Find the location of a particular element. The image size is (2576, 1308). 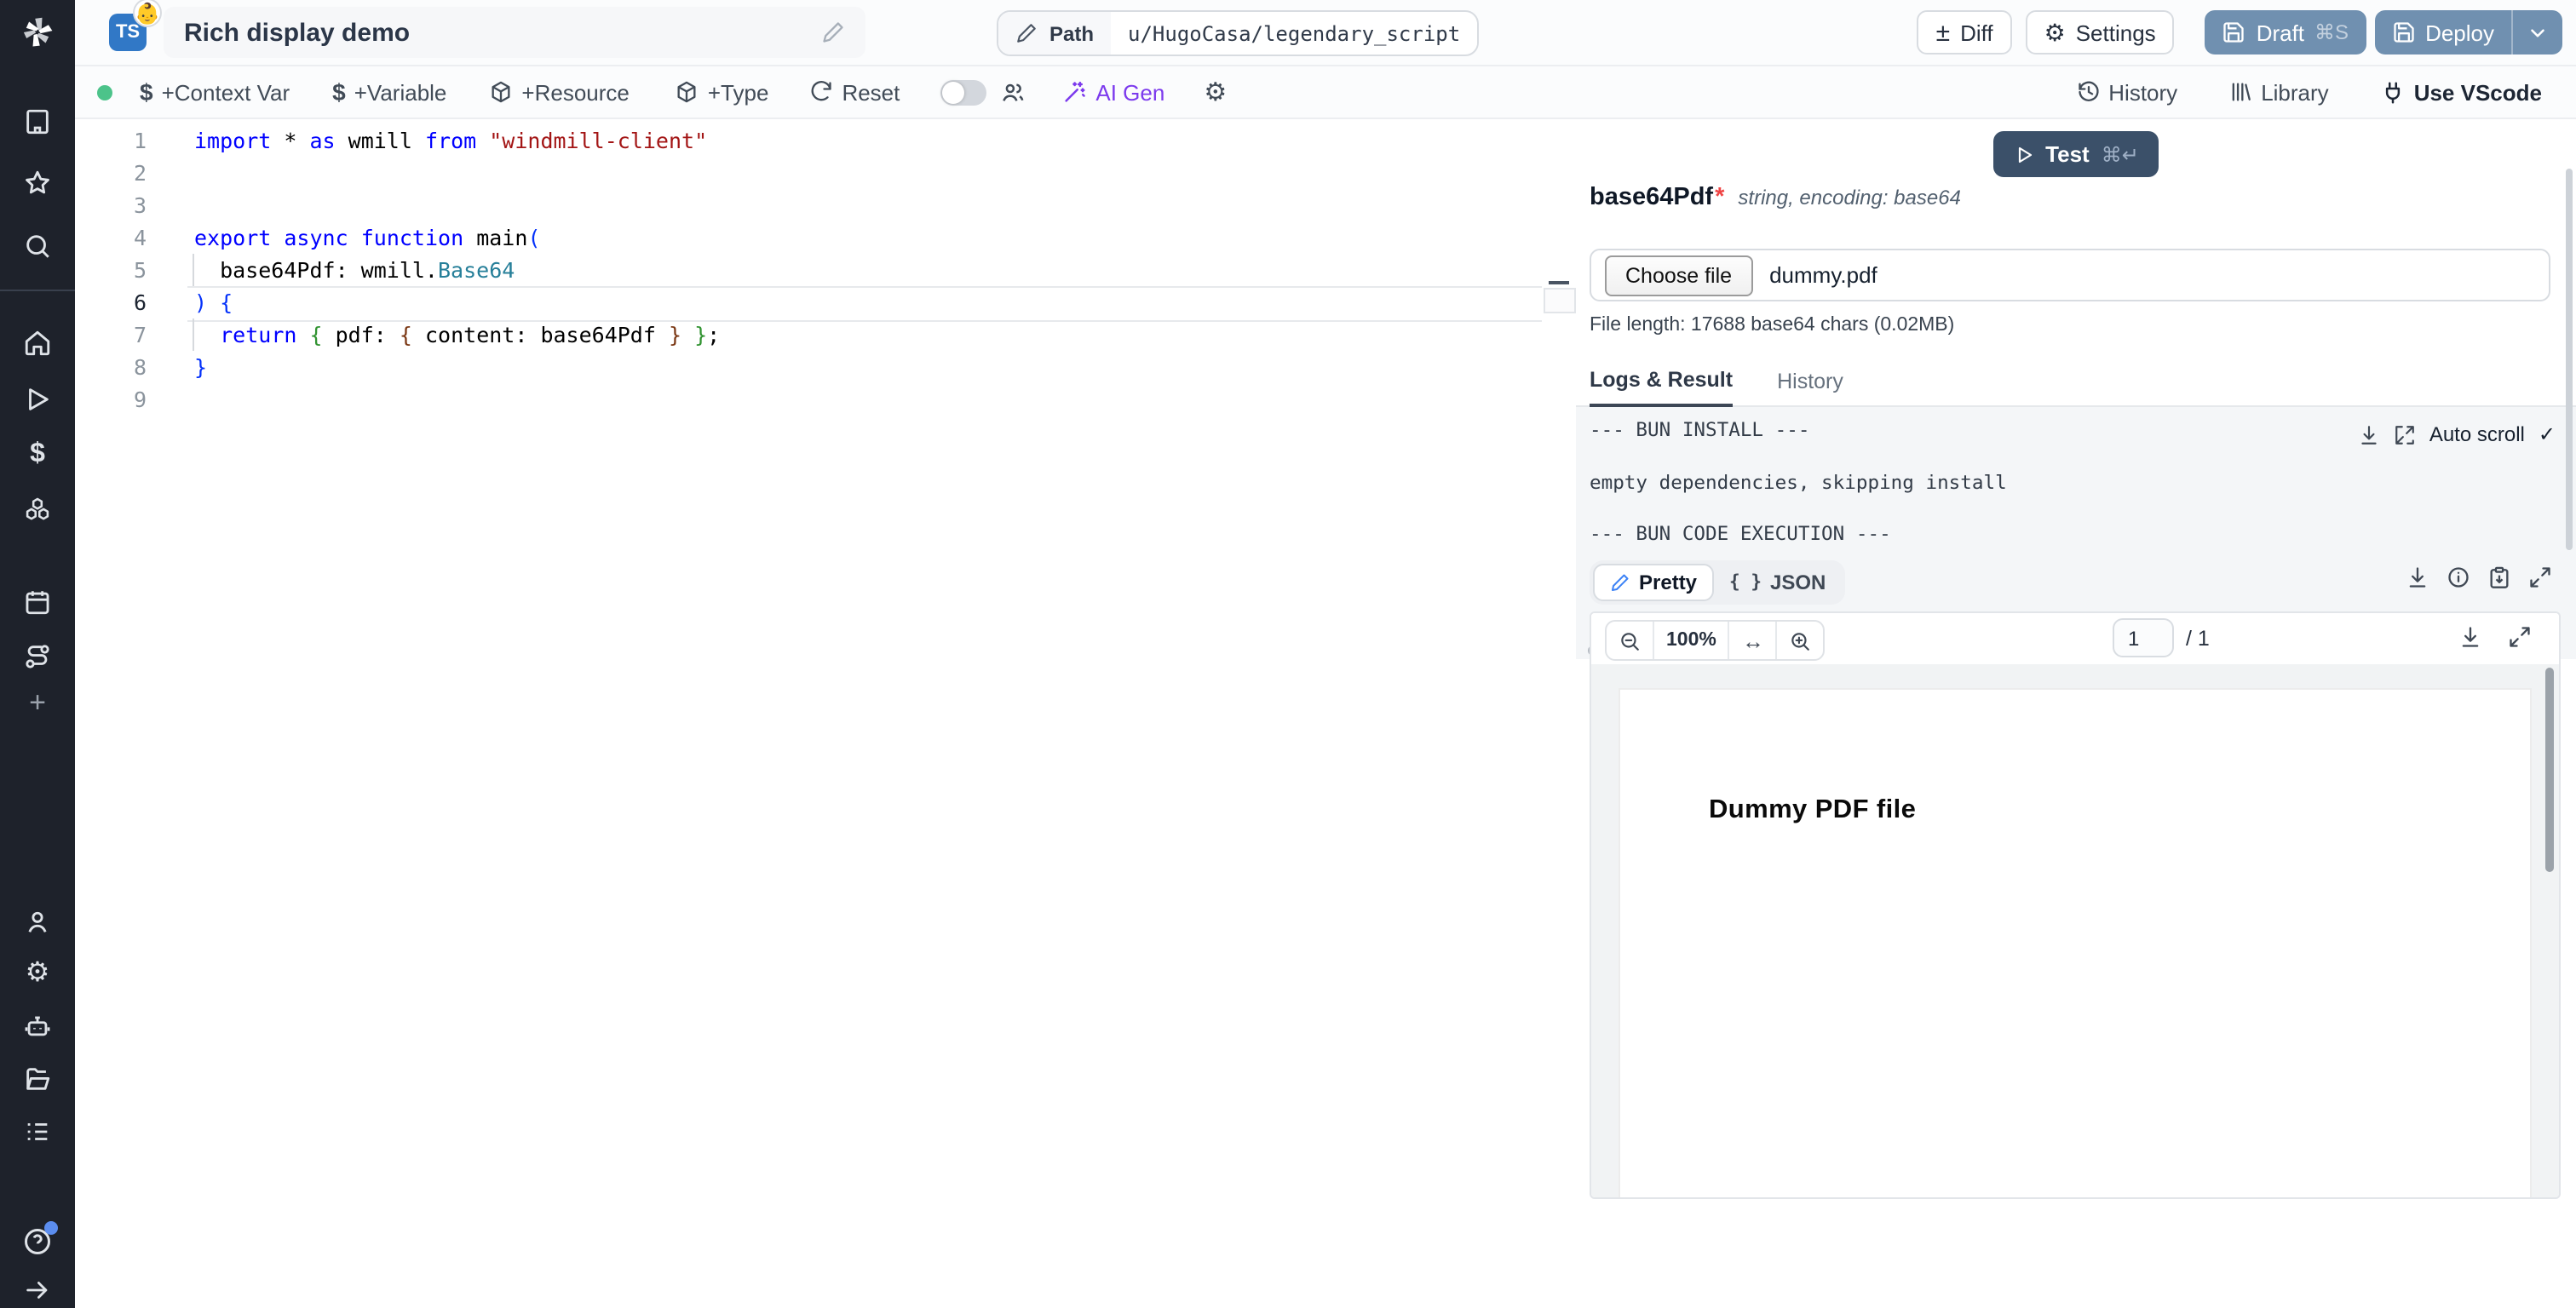

json-view-tab: { } JSON is located at coordinates (1778, 582).